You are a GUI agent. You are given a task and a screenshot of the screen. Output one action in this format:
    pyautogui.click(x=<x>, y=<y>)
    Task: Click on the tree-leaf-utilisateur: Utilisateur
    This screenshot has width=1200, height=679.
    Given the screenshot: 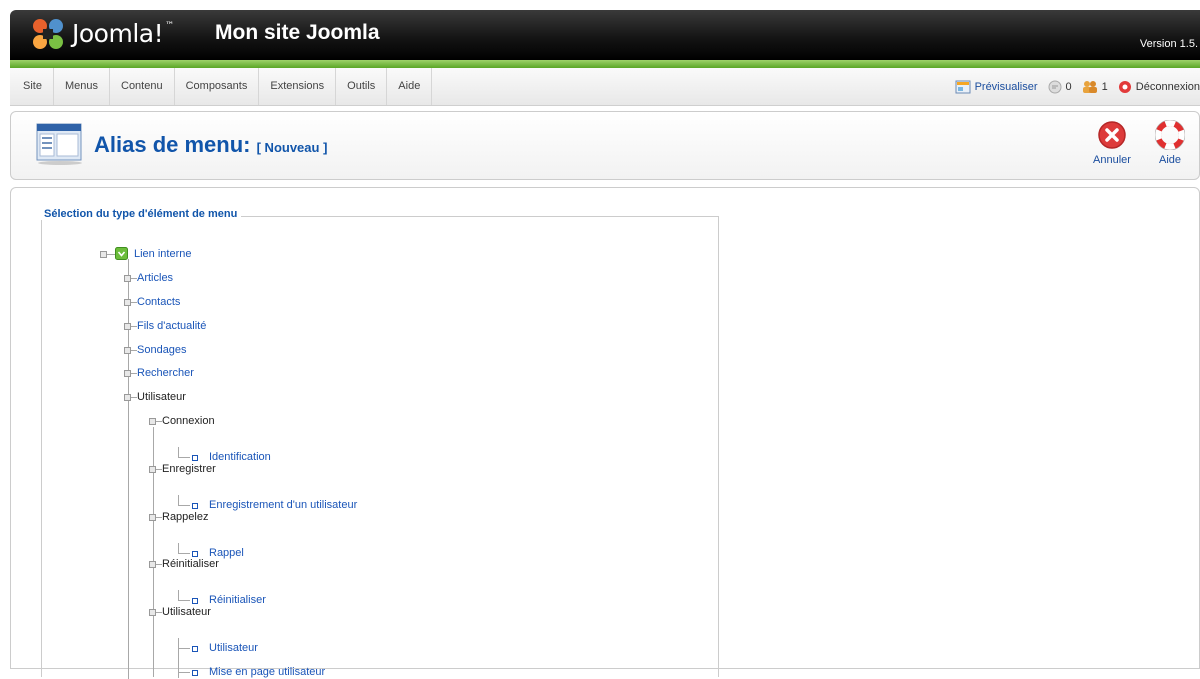 What is the action you would take?
    pyautogui.click(x=233, y=648)
    